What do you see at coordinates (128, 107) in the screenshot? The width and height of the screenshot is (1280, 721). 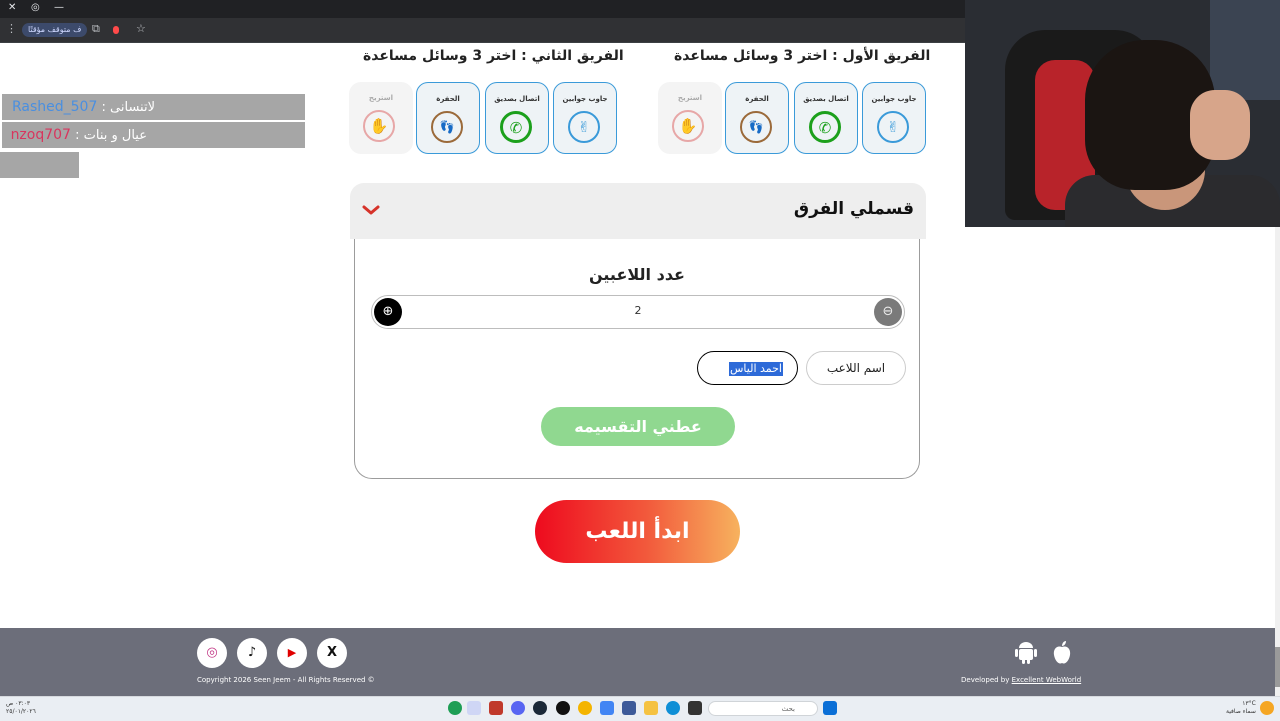 I see `ticker-label: لاتنسانى :` at bounding box center [128, 107].